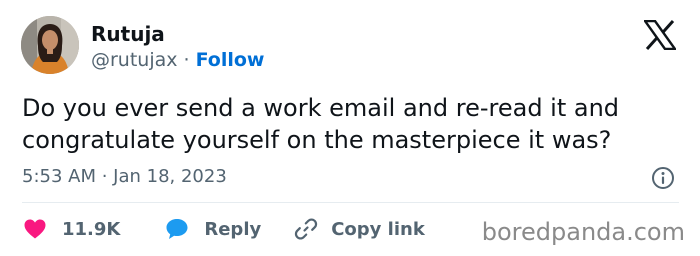  Describe the element at coordinates (128, 34) in the screenshot. I see `author-display-name: Rutuja` at that location.